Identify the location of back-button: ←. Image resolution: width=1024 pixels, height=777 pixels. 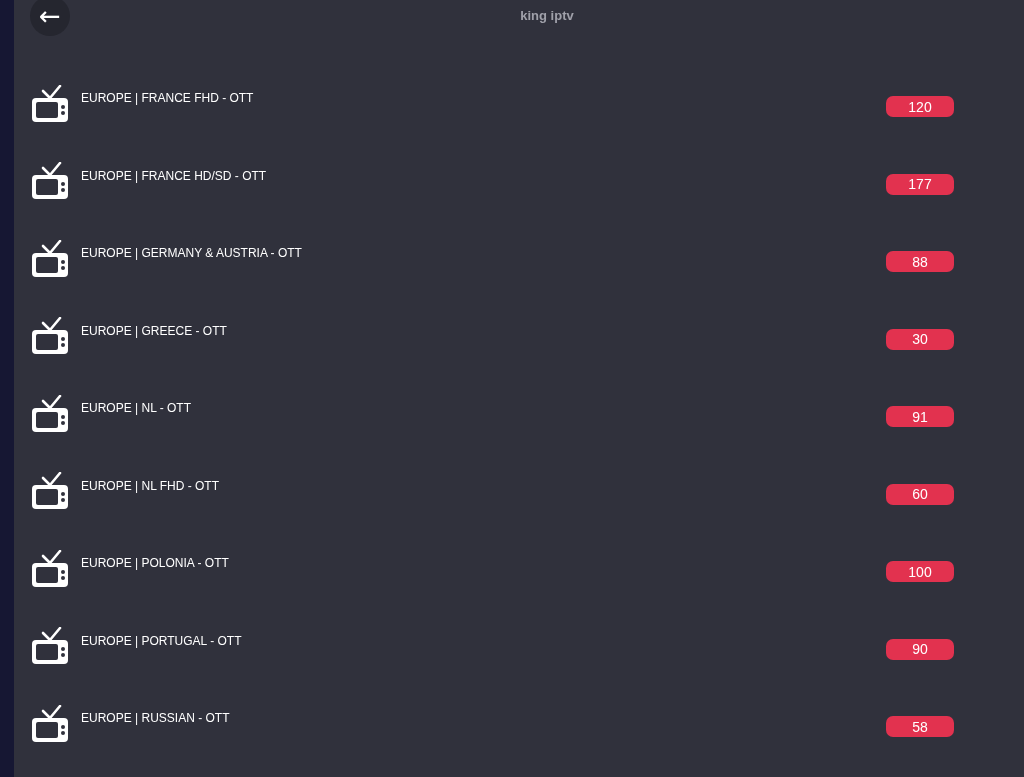
(50, 18).